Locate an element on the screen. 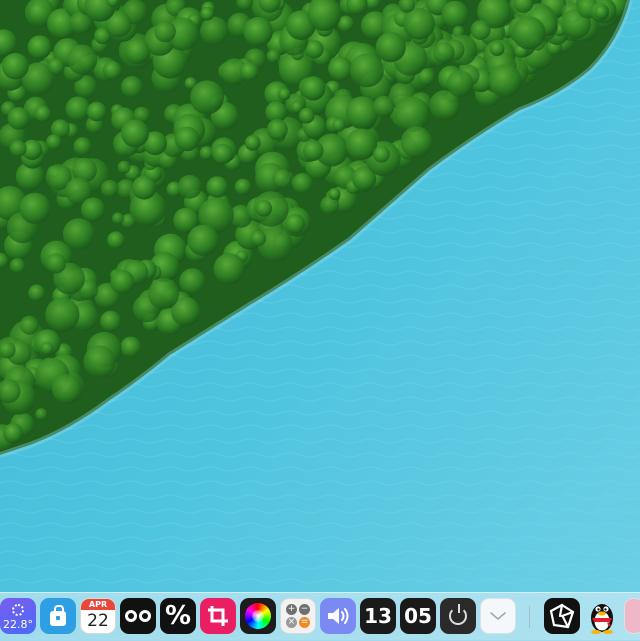 The image size is (640, 641). crop-app-launcher is located at coordinates (218, 616).